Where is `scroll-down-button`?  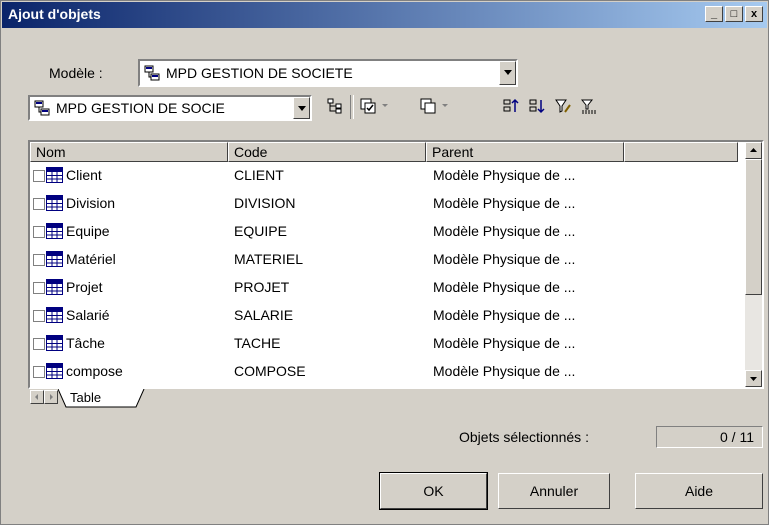 scroll-down-button is located at coordinates (753, 378).